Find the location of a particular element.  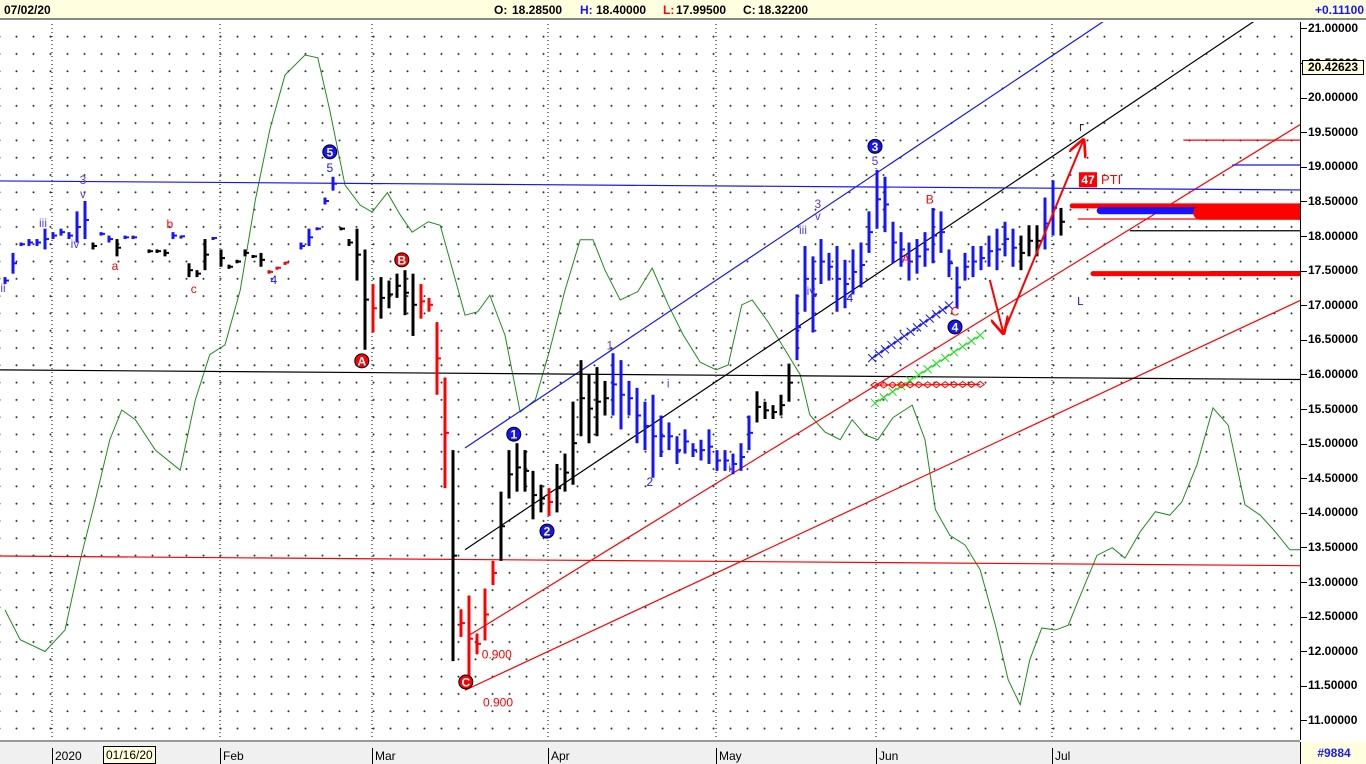

open-value: 18.28500 is located at coordinates (537, 10).